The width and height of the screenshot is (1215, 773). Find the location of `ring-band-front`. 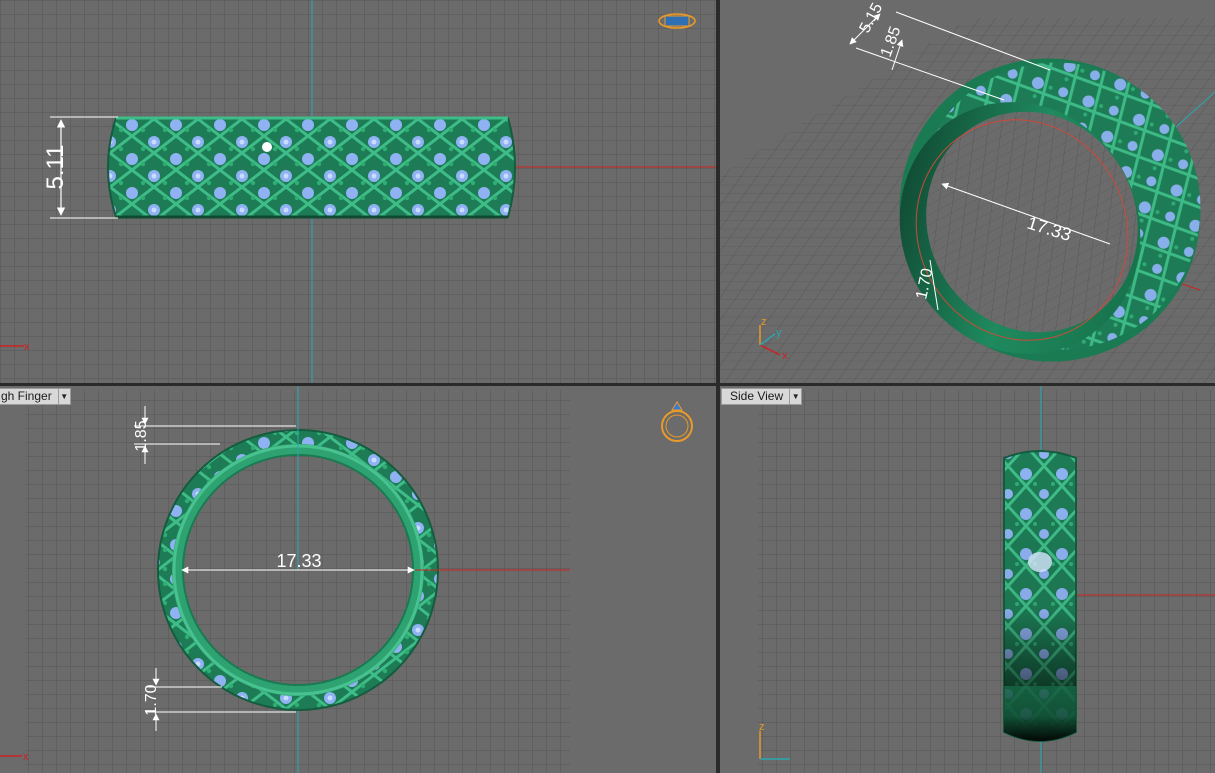

ring-band-front is located at coordinates (311, 167).